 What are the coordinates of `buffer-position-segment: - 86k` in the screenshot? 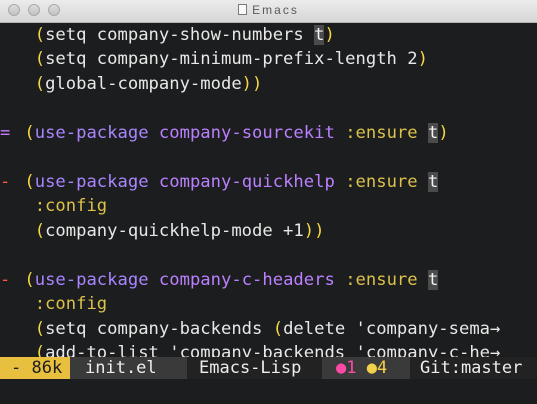 It's located at (35, 368).